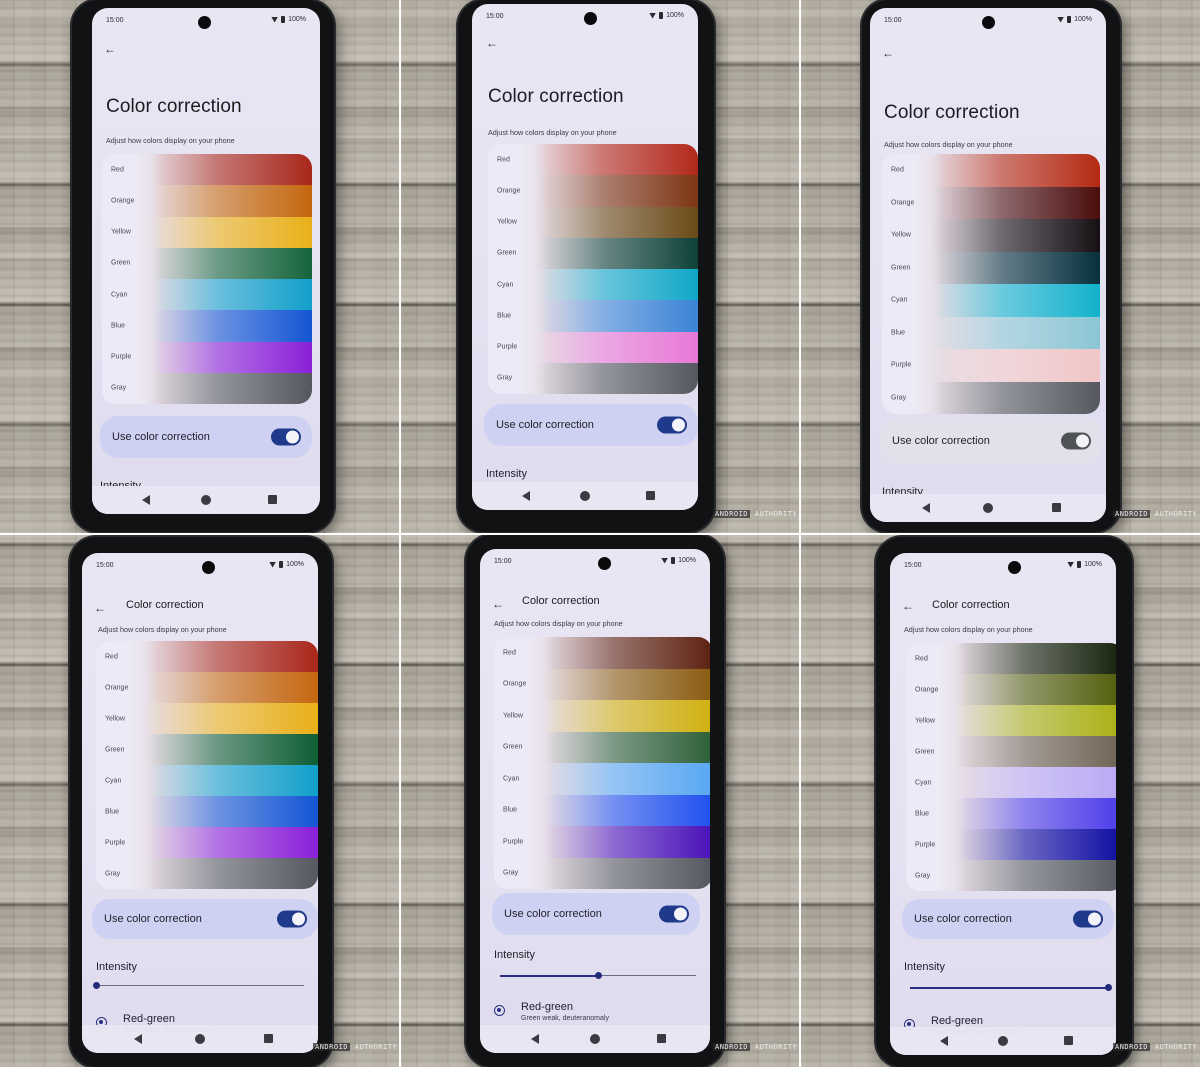 Image resolution: width=1200 pixels, height=1067 pixels. Describe the element at coordinates (499, 1010) in the screenshot. I see `radio-selected-icon` at that location.